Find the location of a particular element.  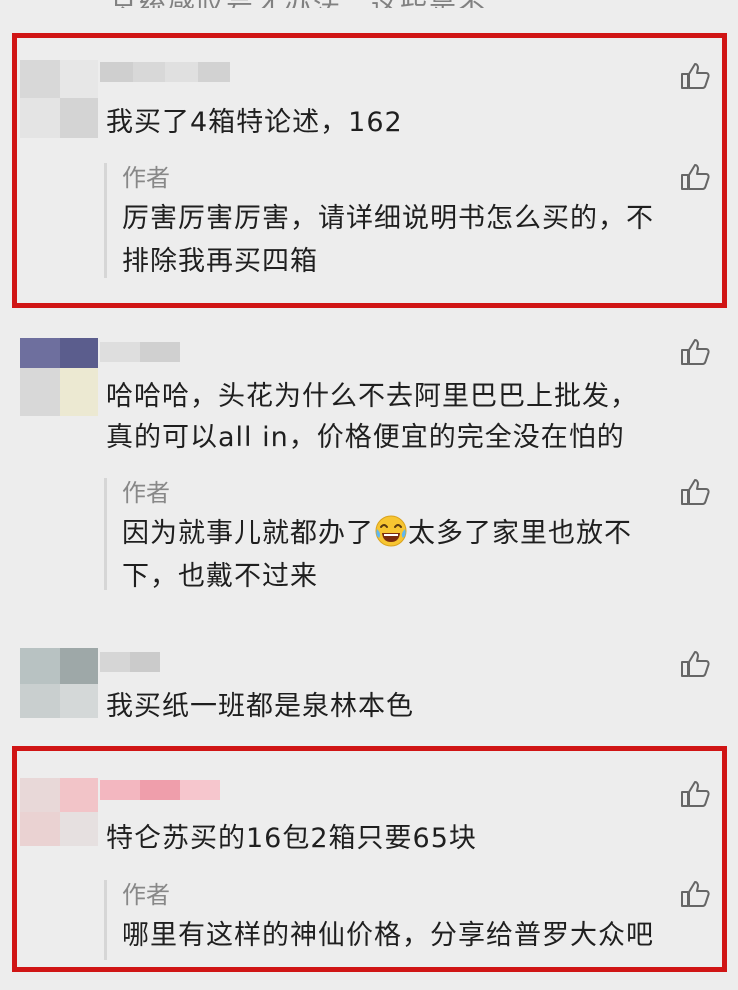

reply-line: 因为就事儿就都办了 太多了家里也放不 is located at coordinates (377, 533).